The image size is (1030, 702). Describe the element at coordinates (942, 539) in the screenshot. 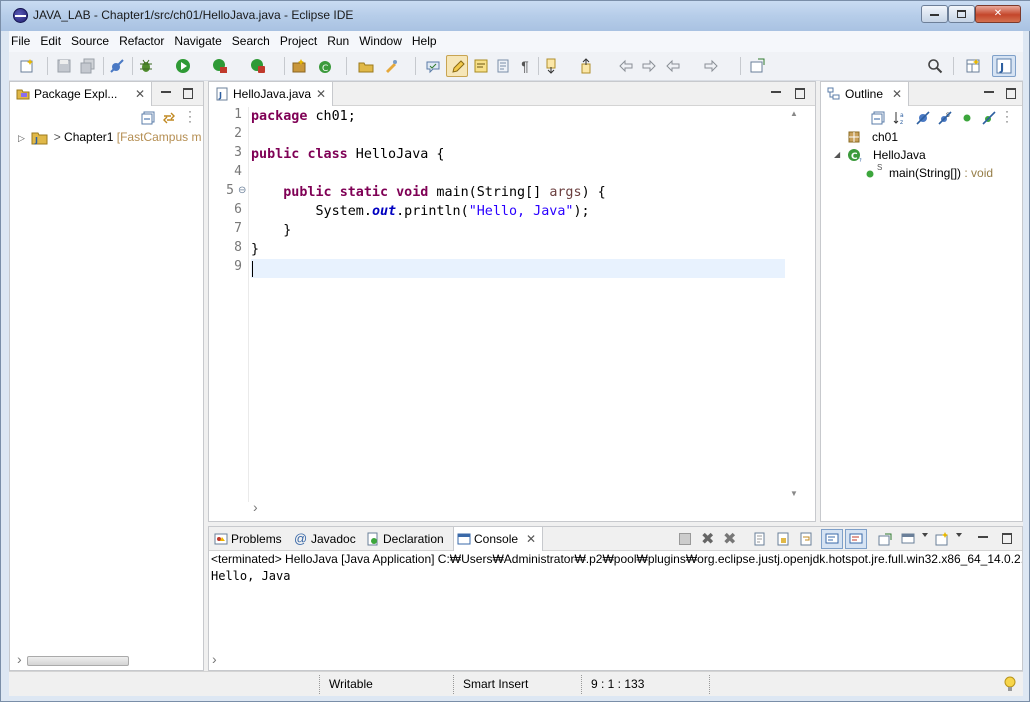

I see `open-console-icon` at that location.